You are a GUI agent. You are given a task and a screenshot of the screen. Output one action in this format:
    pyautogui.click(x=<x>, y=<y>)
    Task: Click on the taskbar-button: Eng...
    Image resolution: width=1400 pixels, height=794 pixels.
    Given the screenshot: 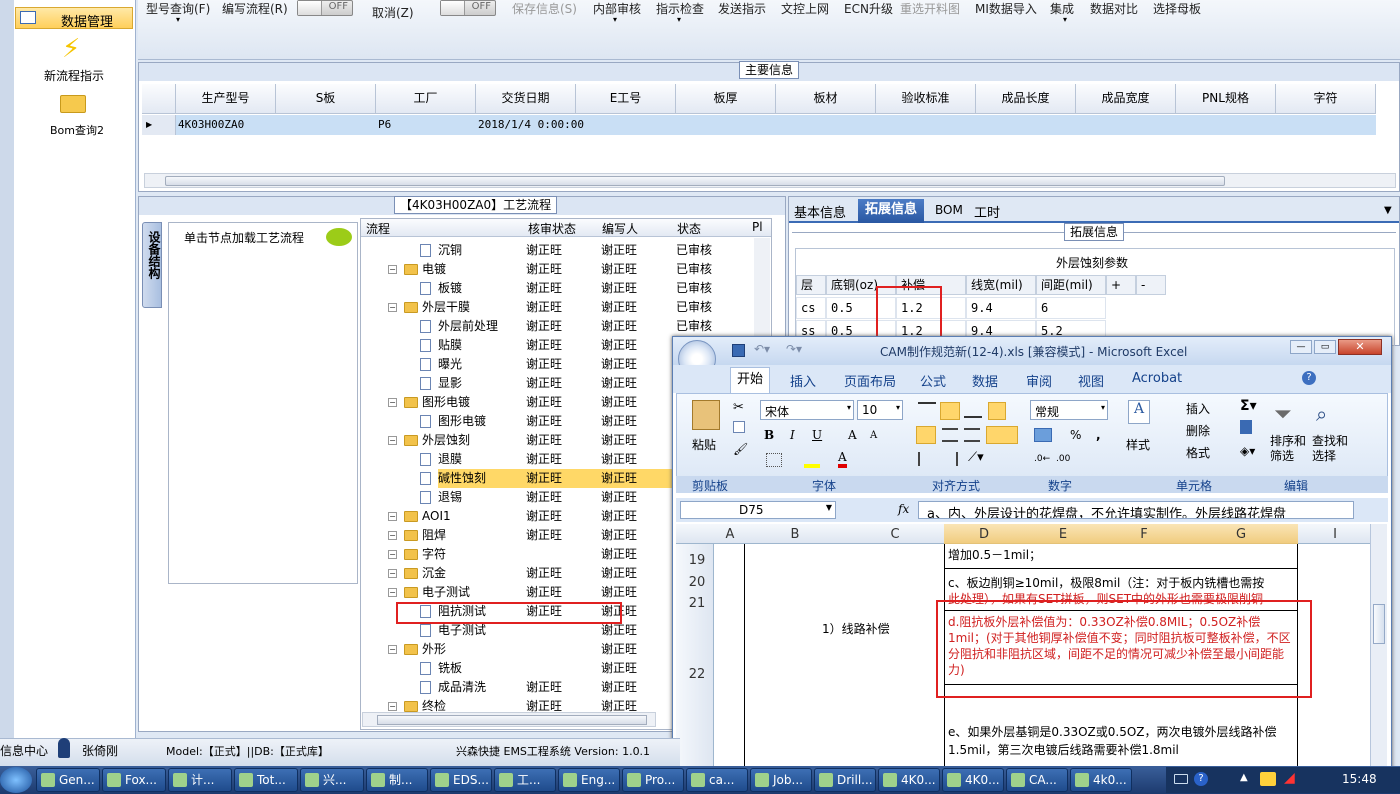 What is the action you would take?
    pyautogui.click(x=589, y=780)
    